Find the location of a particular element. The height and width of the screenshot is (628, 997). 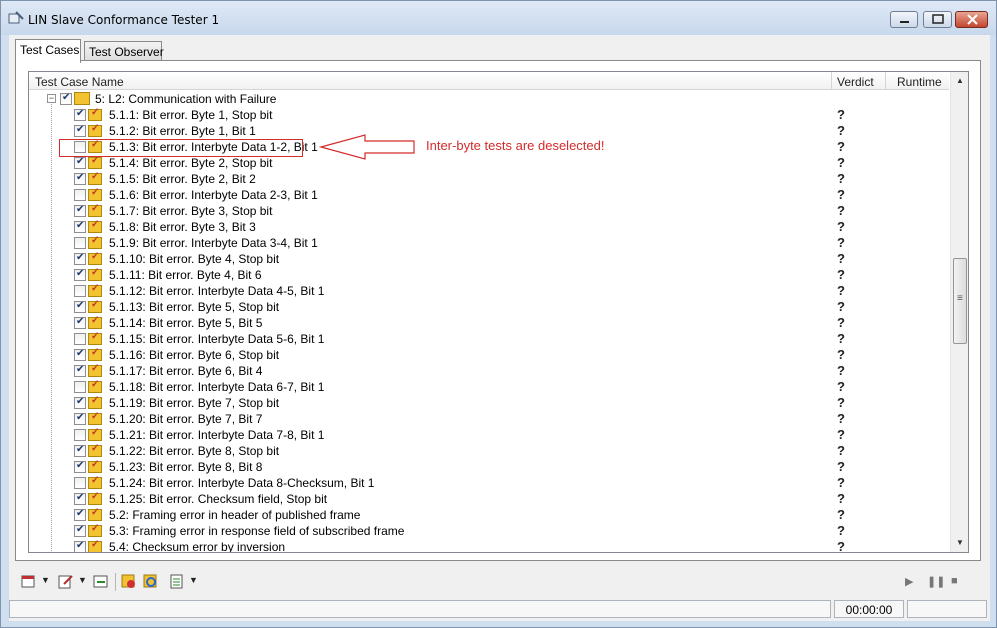

test-case-row: 5.1.20: Bit error. Byte 7, Bit 7? is located at coordinates (489, 419).